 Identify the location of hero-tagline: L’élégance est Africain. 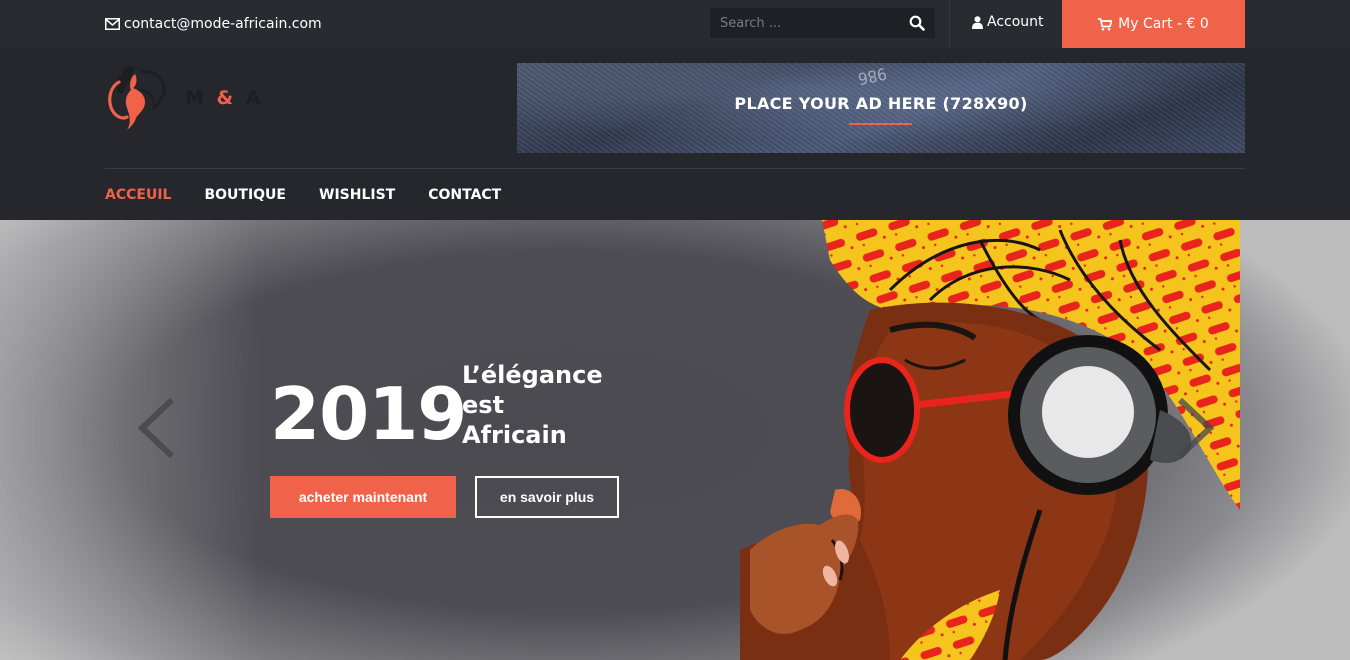
(542, 405).